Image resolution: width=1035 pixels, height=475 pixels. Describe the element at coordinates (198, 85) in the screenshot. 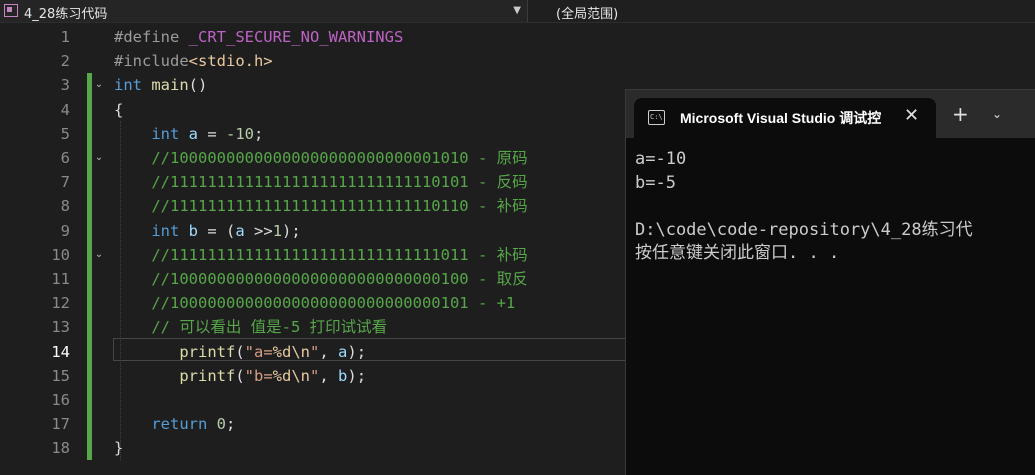

I see `code-token: ()` at that location.